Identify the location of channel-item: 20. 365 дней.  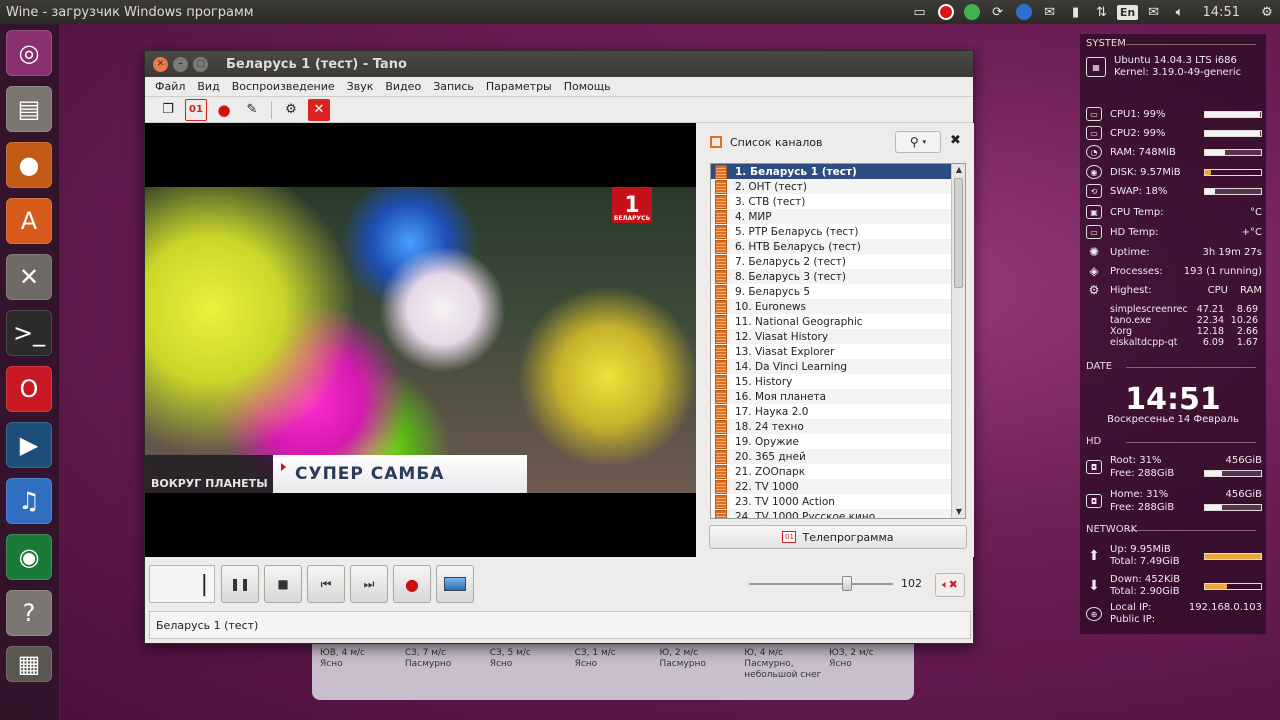
(838, 456).